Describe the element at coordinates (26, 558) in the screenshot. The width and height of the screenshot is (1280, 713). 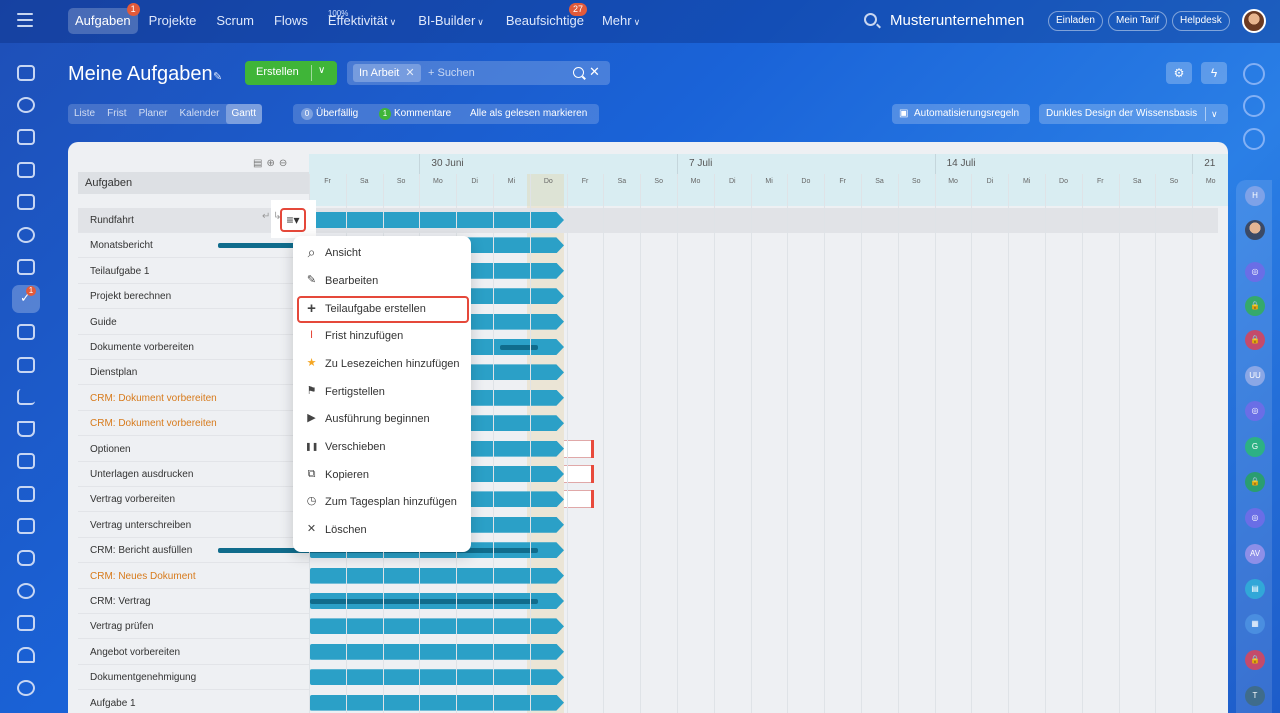
I see `robot-icon` at that location.